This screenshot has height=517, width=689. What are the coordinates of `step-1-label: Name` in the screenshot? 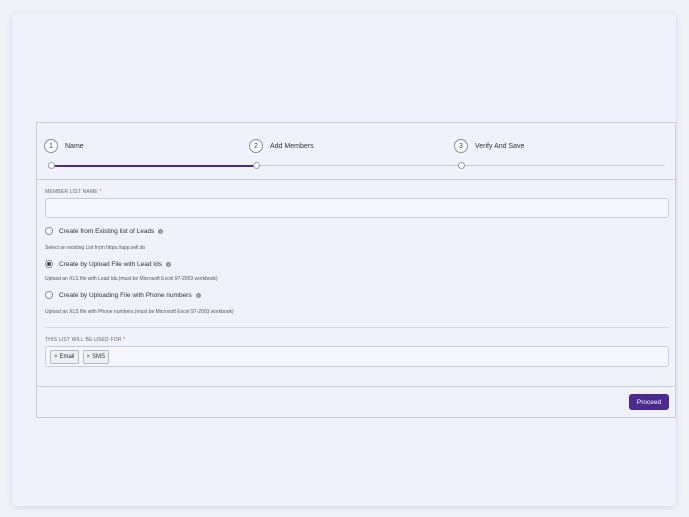 It's located at (74, 146).